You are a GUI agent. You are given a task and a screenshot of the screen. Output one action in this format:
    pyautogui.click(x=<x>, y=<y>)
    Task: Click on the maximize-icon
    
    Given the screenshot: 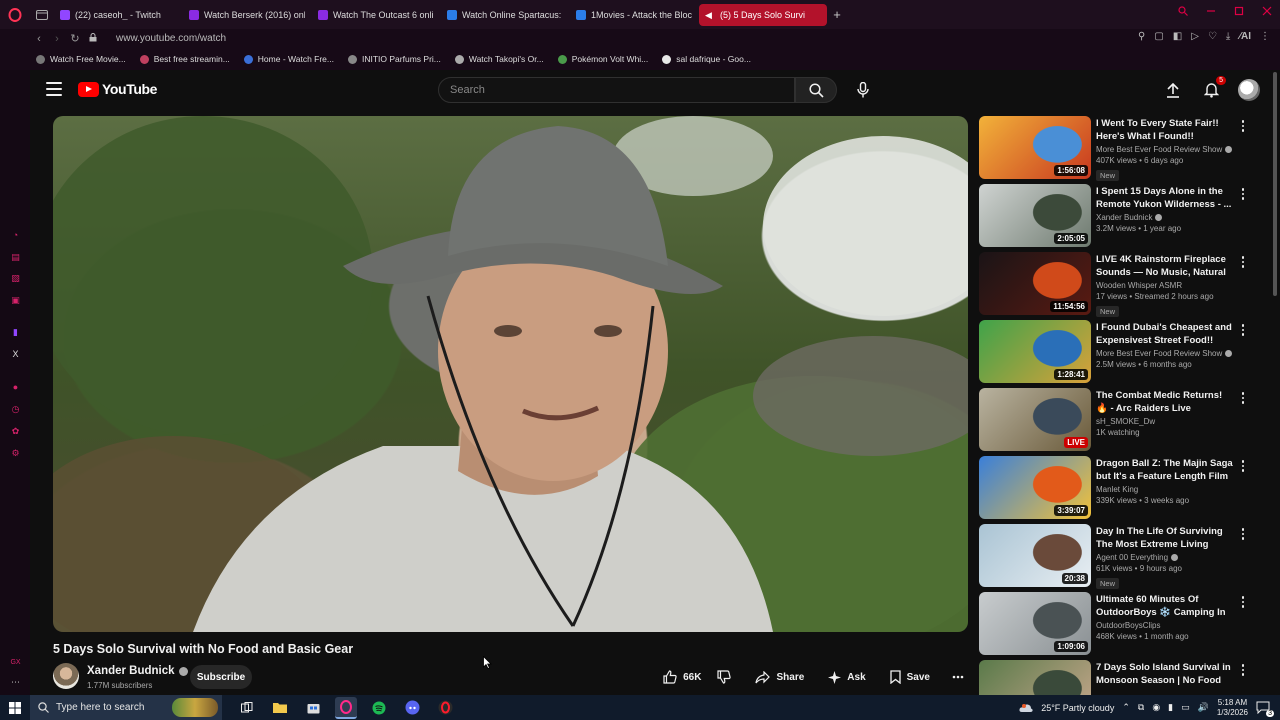 What is the action you would take?
    pyautogui.click(x=1239, y=11)
    